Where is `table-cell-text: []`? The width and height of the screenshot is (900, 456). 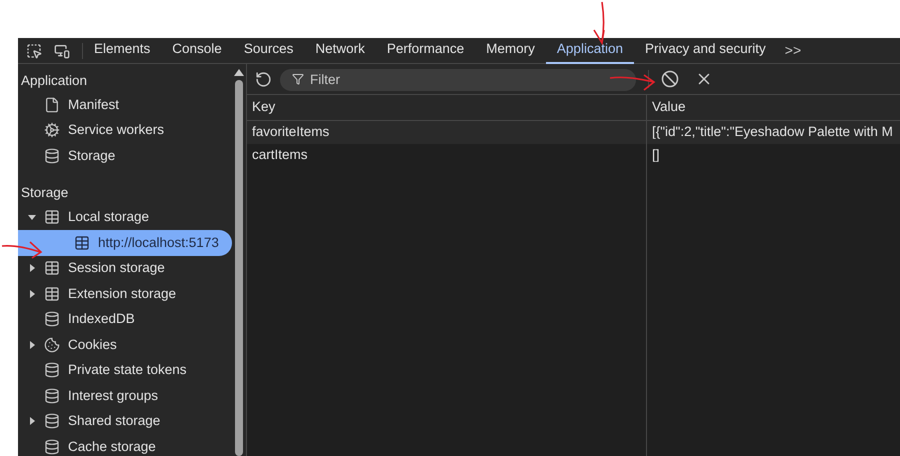 table-cell-text: [] is located at coordinates (656, 155).